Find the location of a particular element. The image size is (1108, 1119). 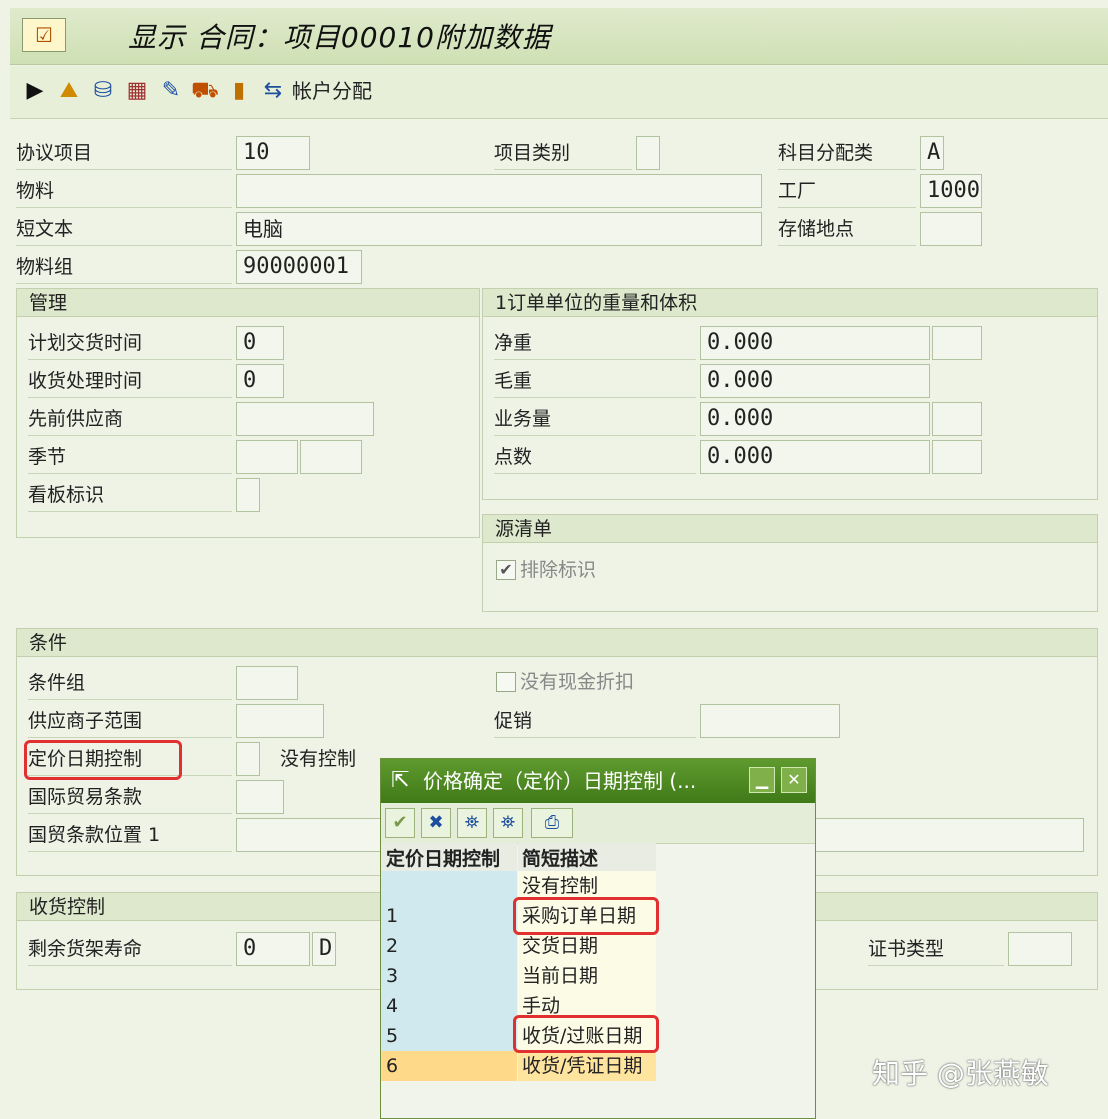

watermark-text: 知乎 @张燕敏 is located at coordinates (960, 1073).